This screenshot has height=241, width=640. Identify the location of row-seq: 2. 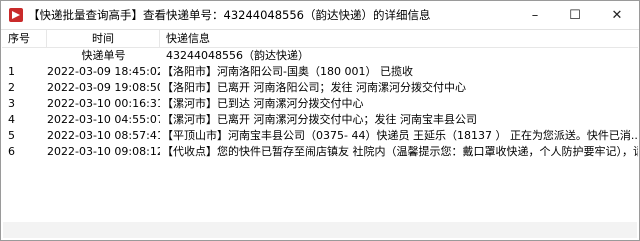
(11, 87).